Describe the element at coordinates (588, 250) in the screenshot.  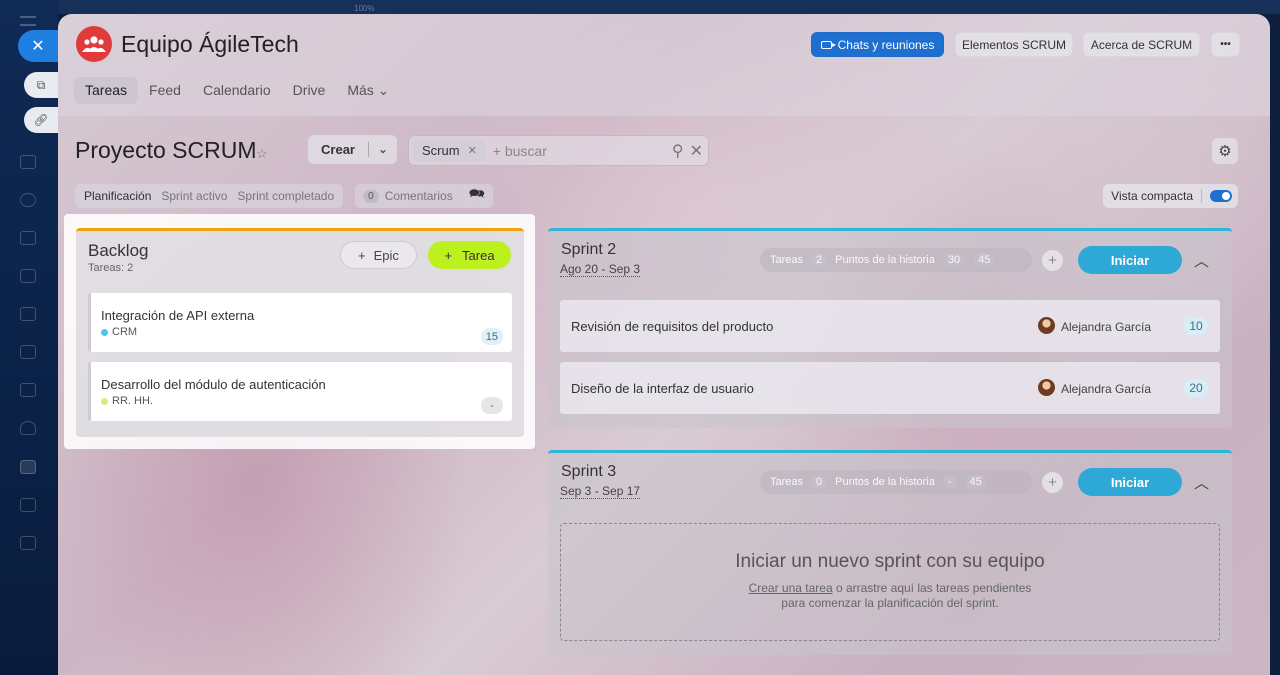
I see `sprint-name: Sprint 2` at that location.